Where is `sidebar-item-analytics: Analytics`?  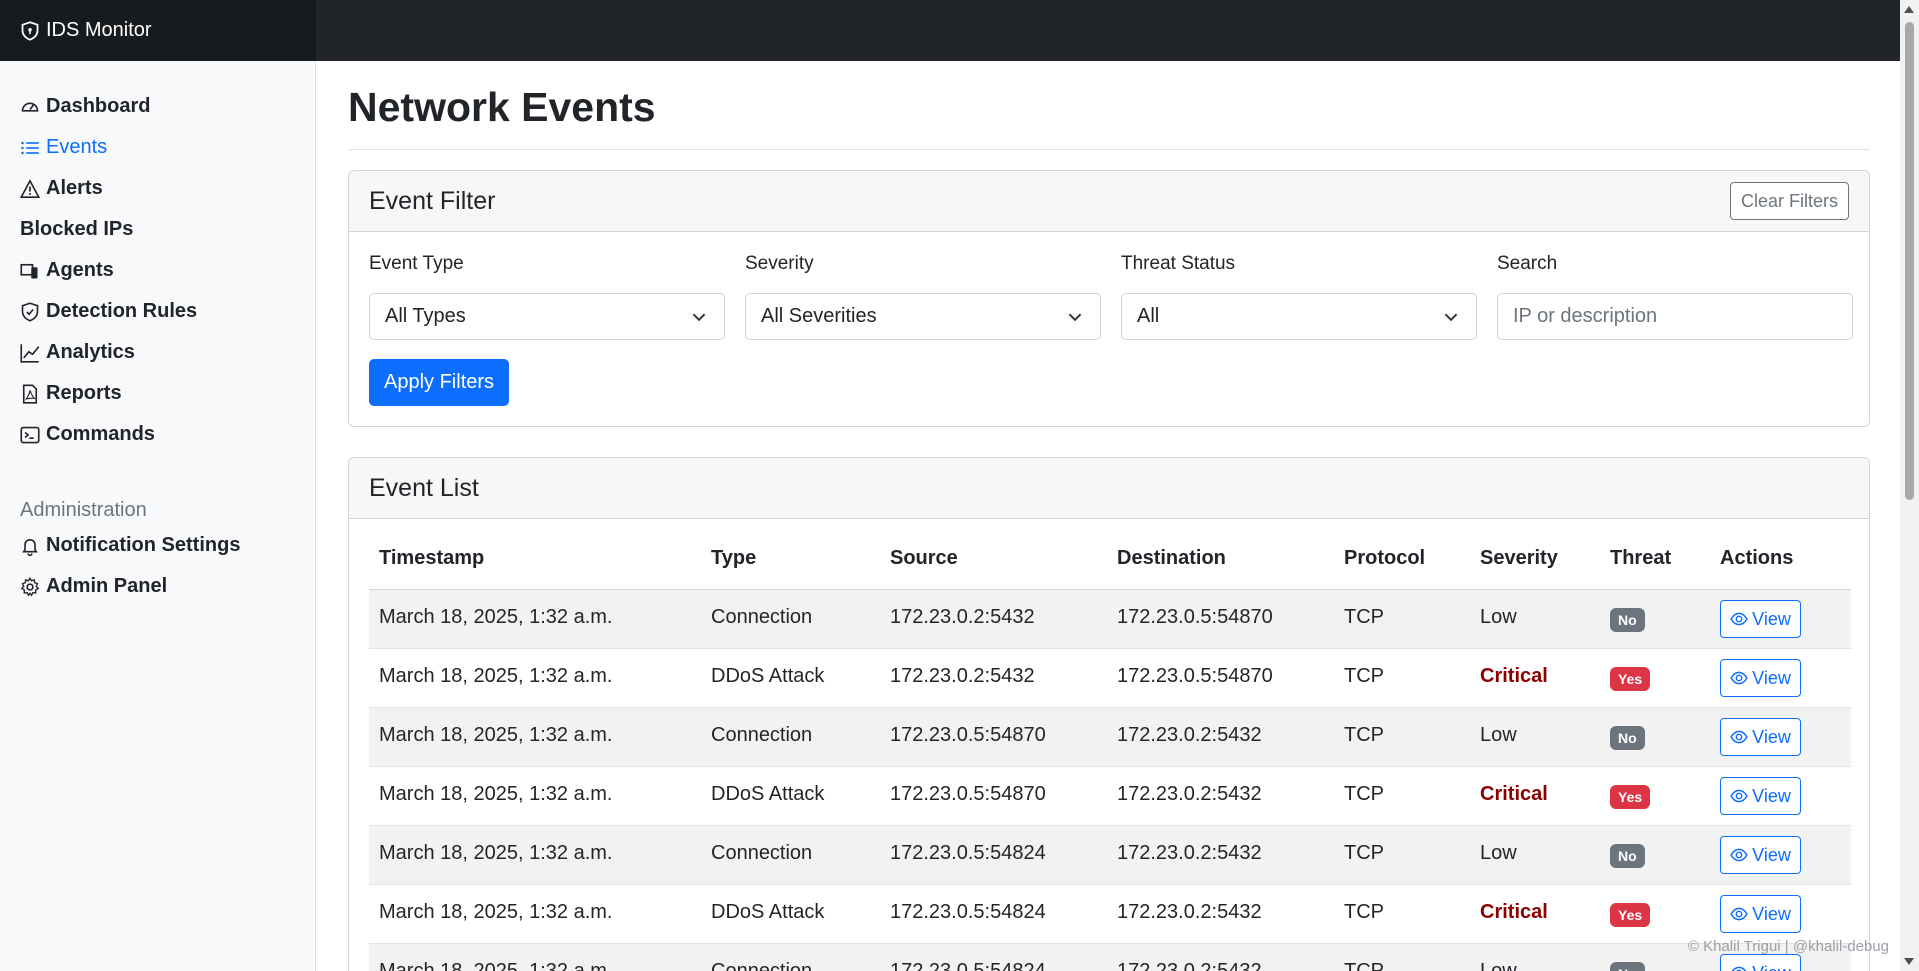
sidebar-item-analytics: Analytics is located at coordinates (77, 352).